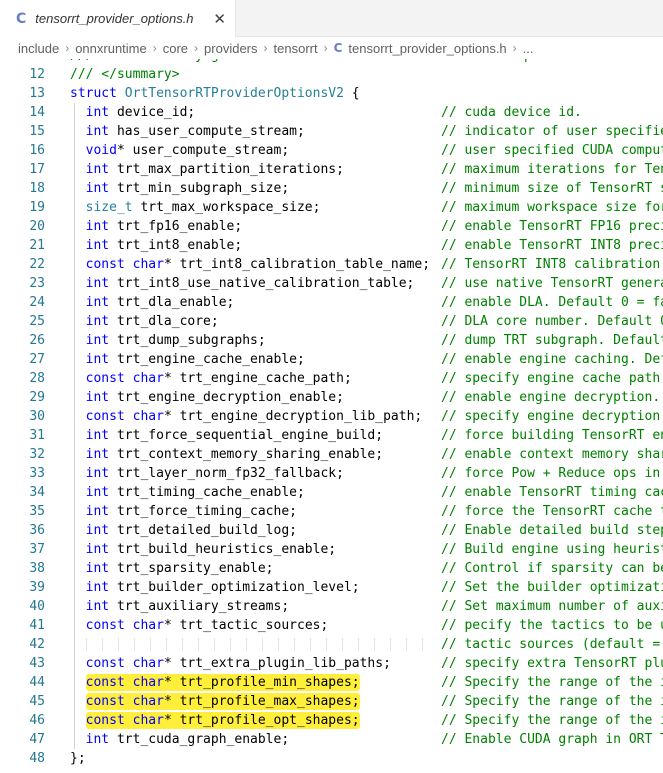 The width and height of the screenshot is (663, 773). I want to click on code-text: };, so click(78, 758).